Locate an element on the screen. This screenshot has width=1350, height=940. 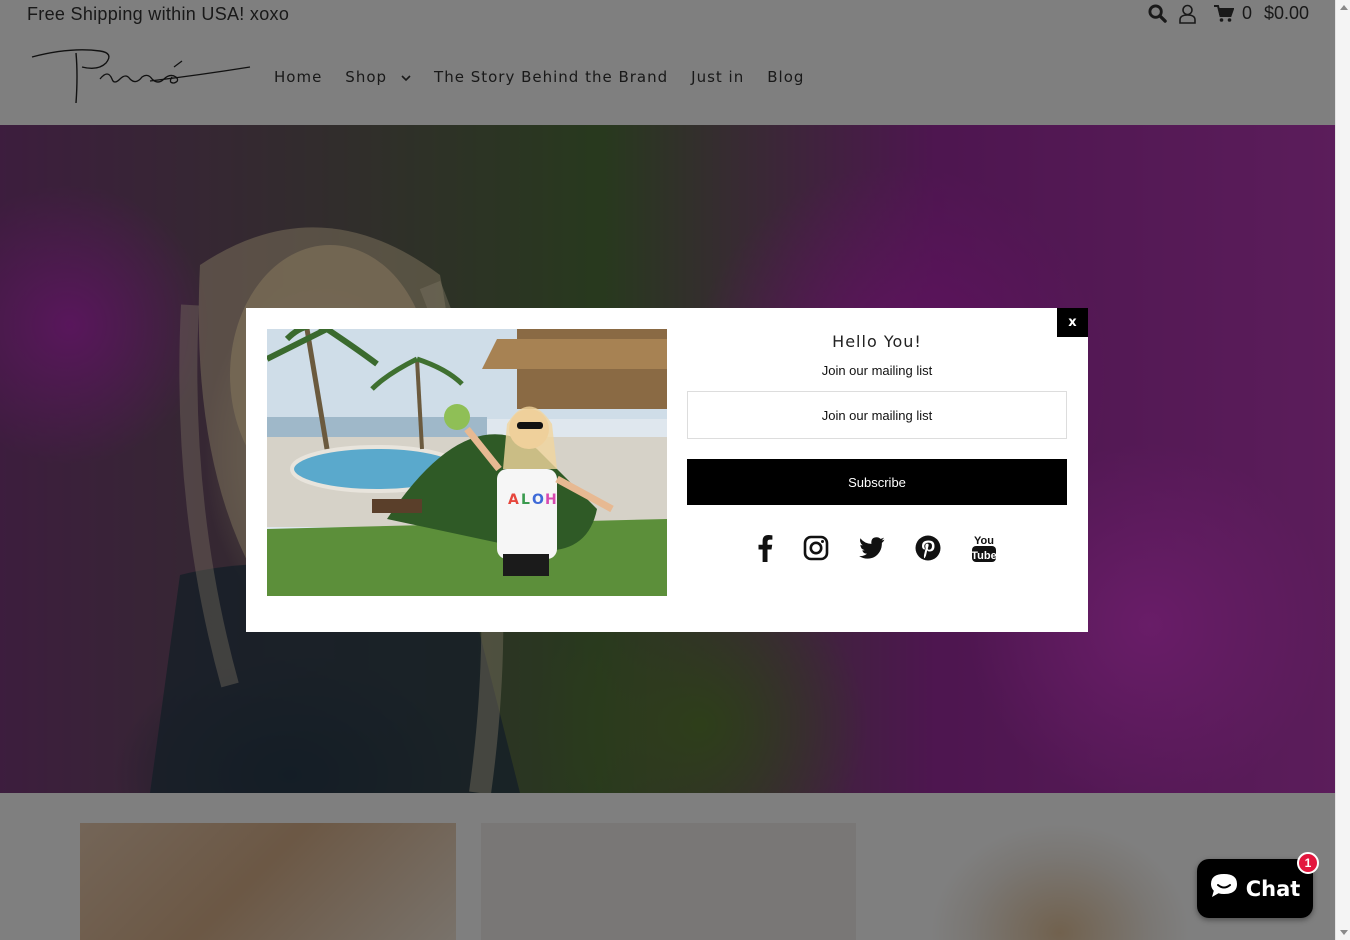
facebook-icon is located at coordinates (765, 550).